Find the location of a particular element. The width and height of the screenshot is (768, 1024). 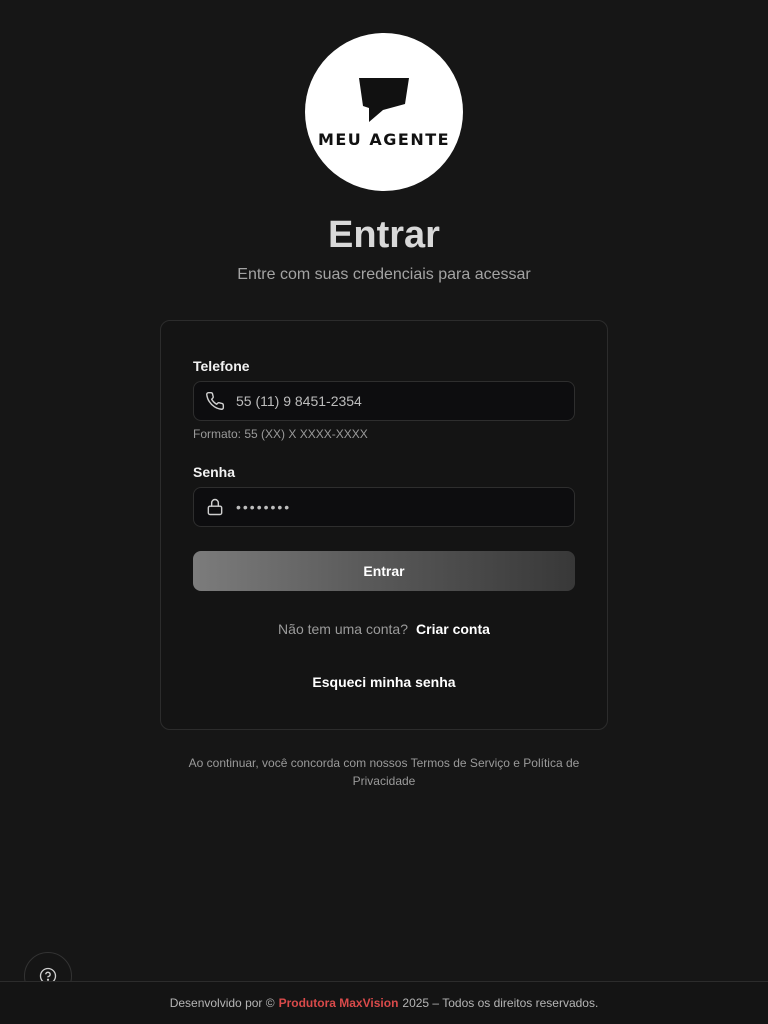

page-subtitle: Entre com suas credenciais para acessar is located at coordinates (384, 274).